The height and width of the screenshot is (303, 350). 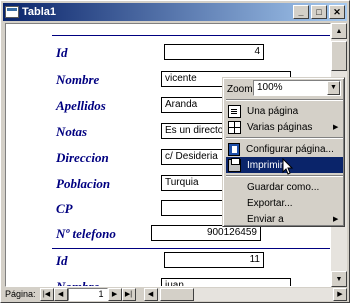 I want to click on field-value: juan, so click(x=226, y=282).